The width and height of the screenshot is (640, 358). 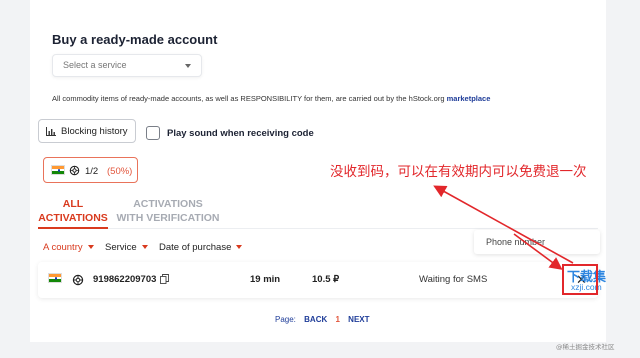 I want to click on chip-percent: (50%), so click(x=120, y=171).